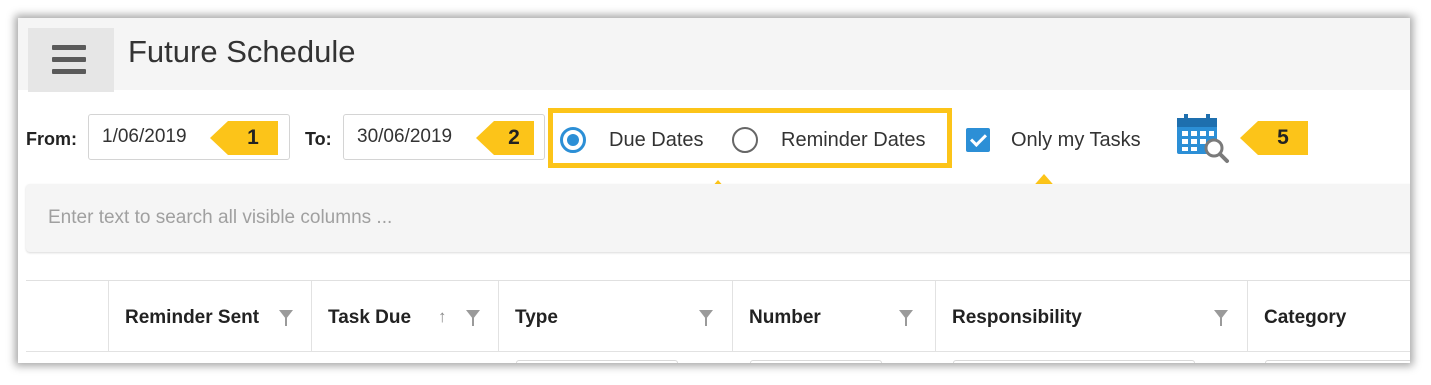 The image size is (1431, 385). I want to click on callout-1: 1, so click(244, 138).